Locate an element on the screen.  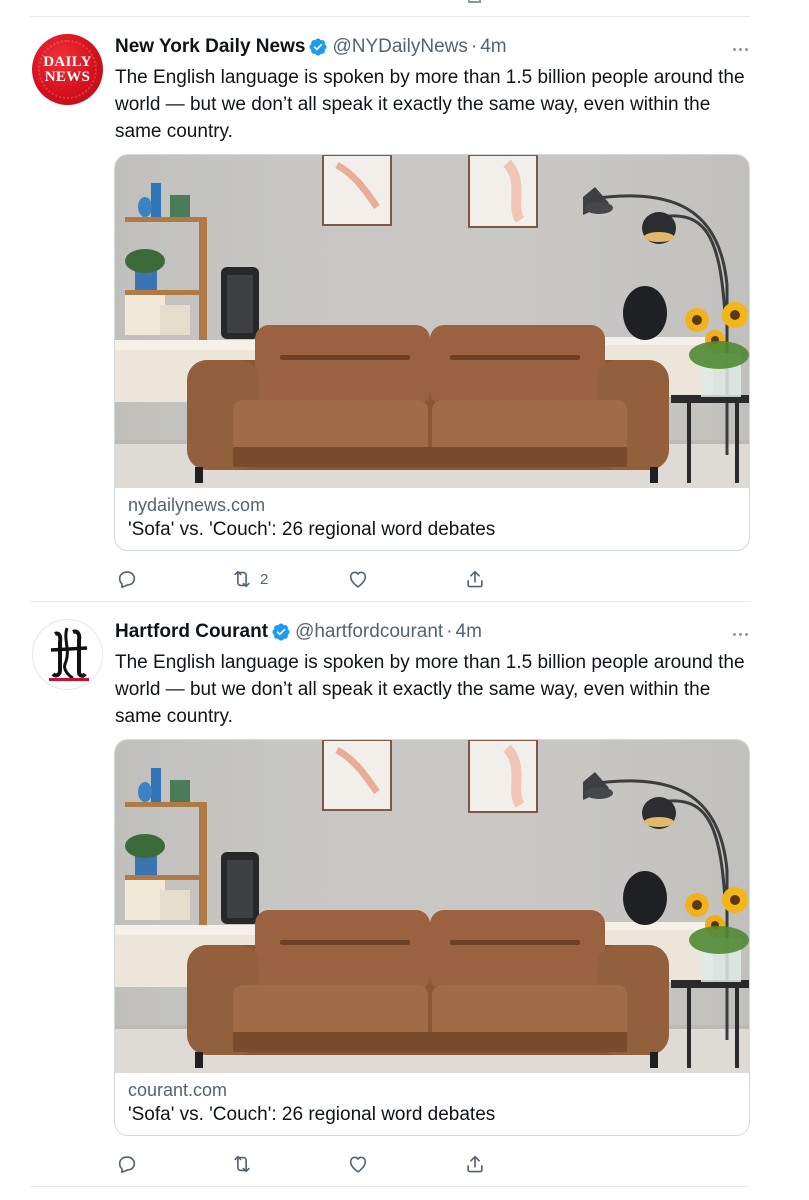
retweet-button is located at coordinates (245, 1164).